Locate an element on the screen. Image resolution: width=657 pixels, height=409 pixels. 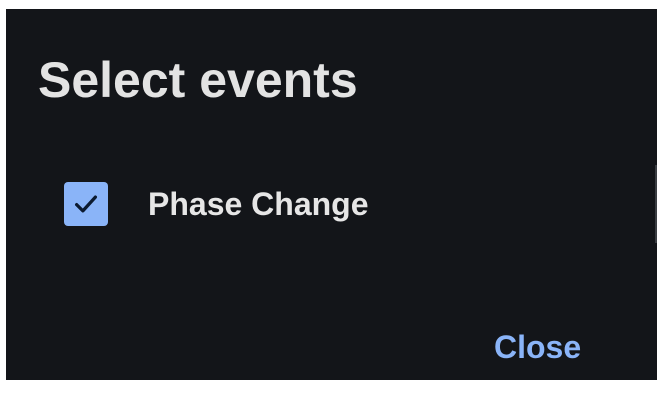
event-checkbox is located at coordinates (86, 204).